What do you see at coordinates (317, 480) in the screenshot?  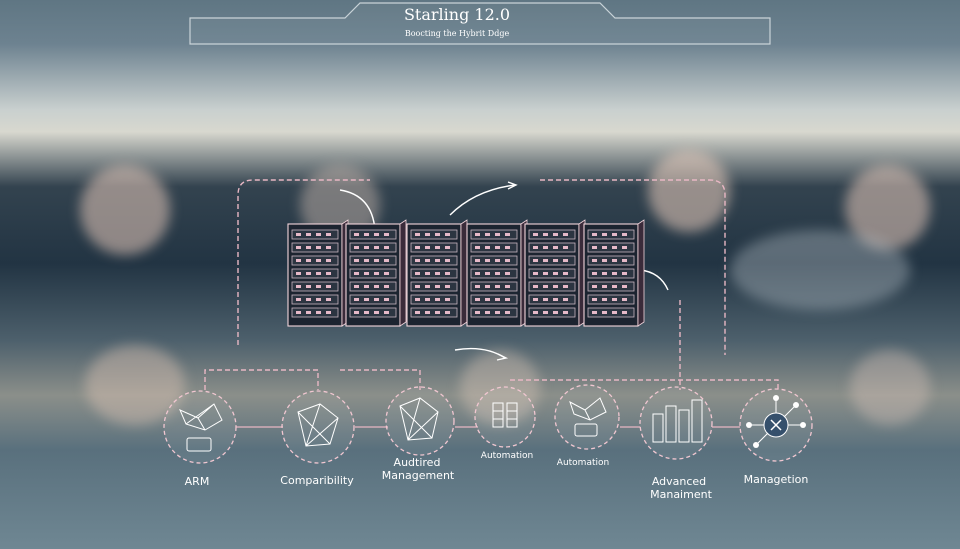 I see `node-label: Comparibility` at bounding box center [317, 480].